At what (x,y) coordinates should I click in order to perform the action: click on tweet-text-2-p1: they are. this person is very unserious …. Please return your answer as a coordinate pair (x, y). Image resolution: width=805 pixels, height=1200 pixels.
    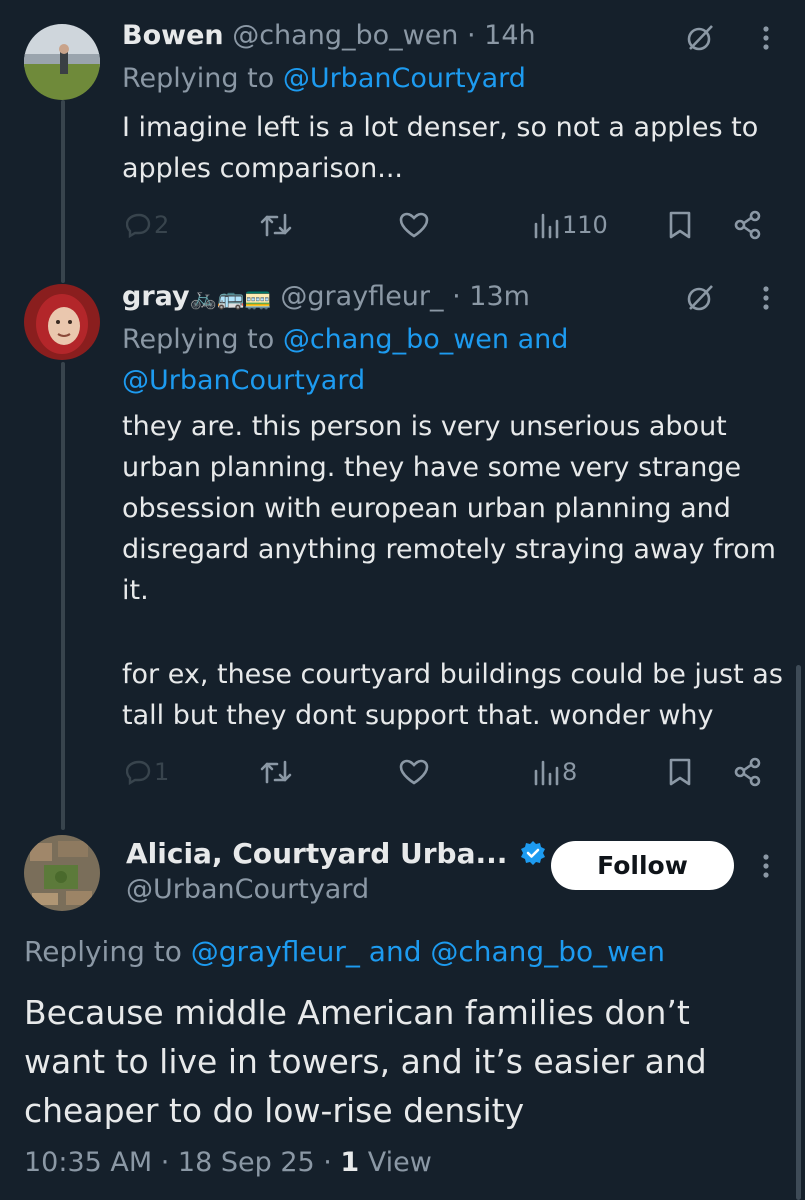
    Looking at the image, I should click on (449, 508).